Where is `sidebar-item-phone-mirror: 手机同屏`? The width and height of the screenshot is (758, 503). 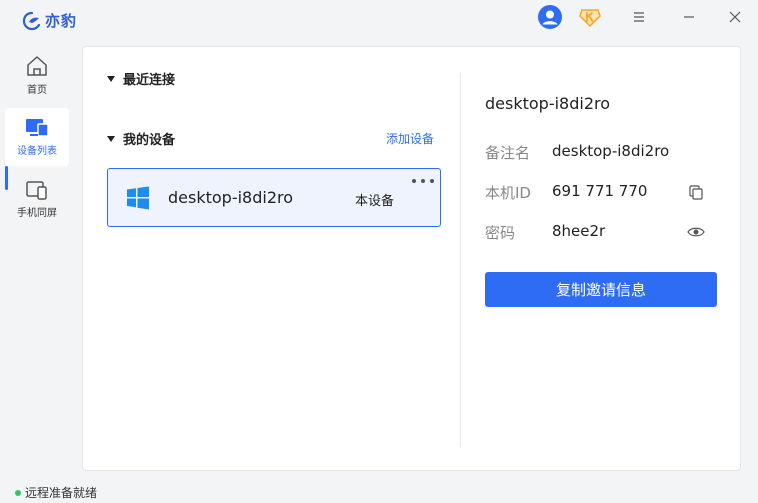
sidebar-item-phone-mirror: 手机同屏 is located at coordinates (37, 199).